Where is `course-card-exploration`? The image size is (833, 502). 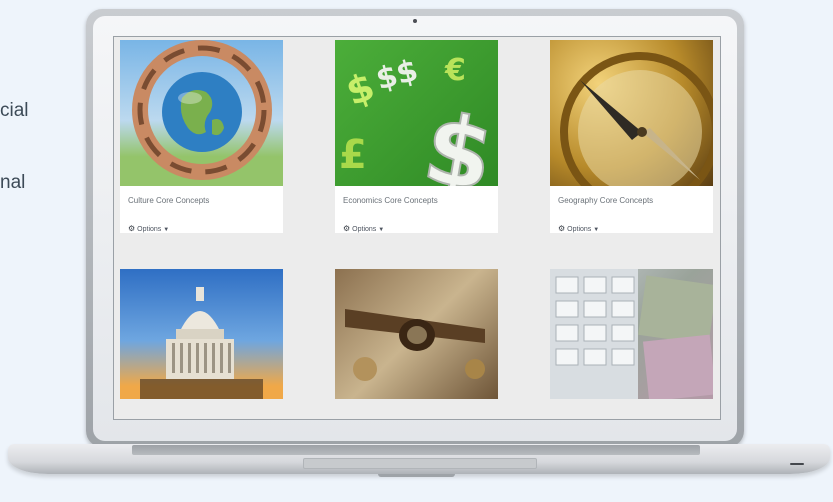
course-card-exploration is located at coordinates (416, 334).